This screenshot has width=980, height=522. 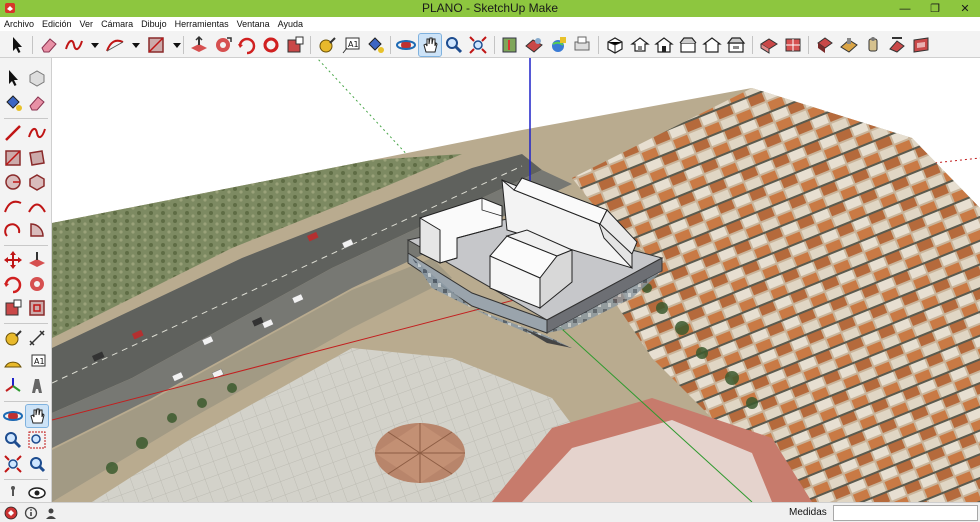 I want to click on zoom-window-icon, so click(x=37, y=440).